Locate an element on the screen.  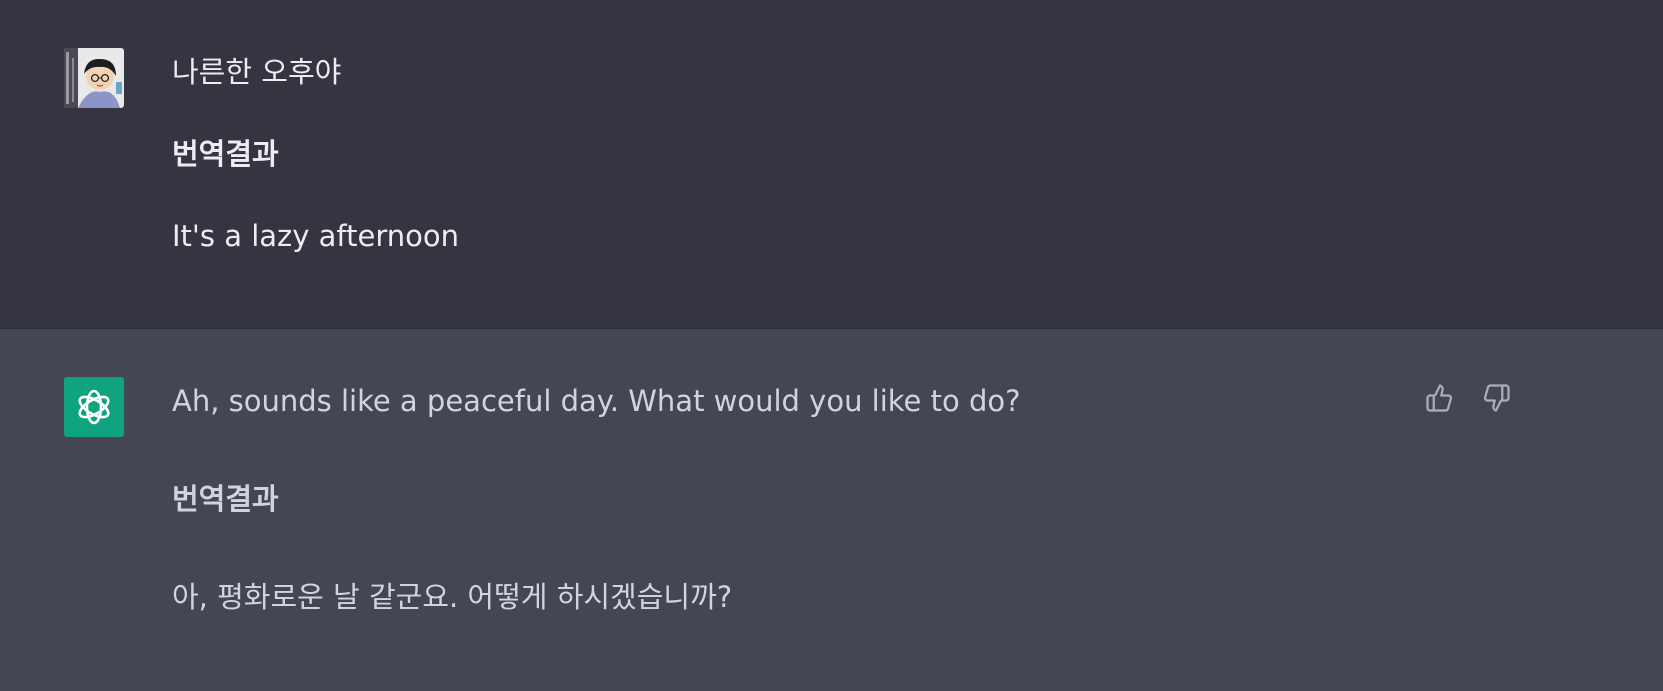
thumbs-up-icon is located at coordinates (1439, 398).